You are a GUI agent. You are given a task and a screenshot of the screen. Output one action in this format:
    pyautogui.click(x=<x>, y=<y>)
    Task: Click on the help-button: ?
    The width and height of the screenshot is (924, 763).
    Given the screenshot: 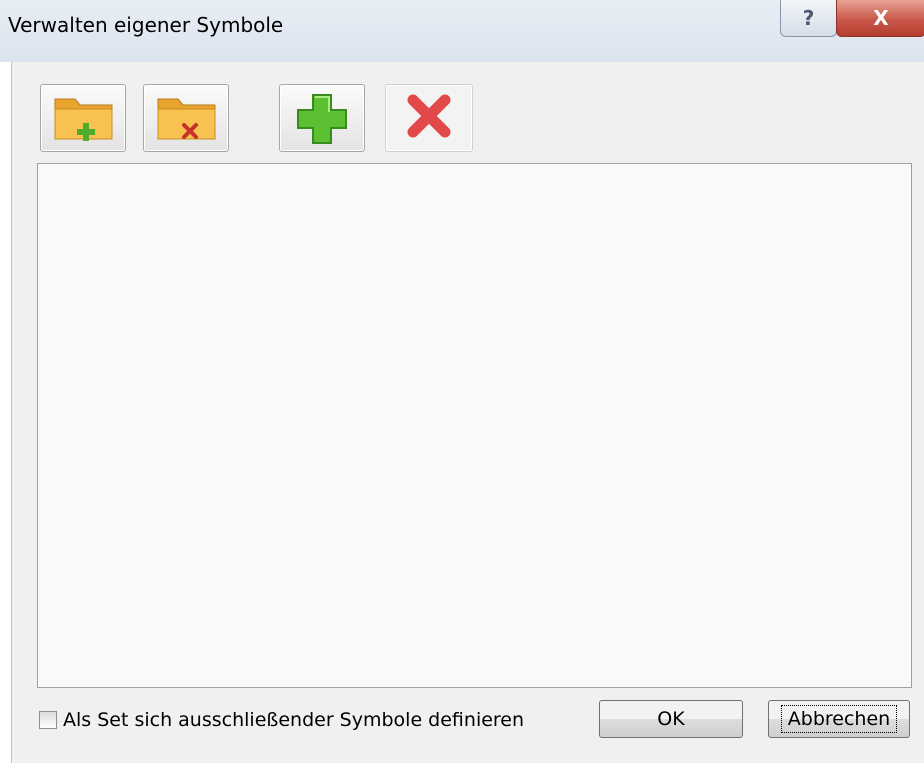 What is the action you would take?
    pyautogui.click(x=808, y=18)
    